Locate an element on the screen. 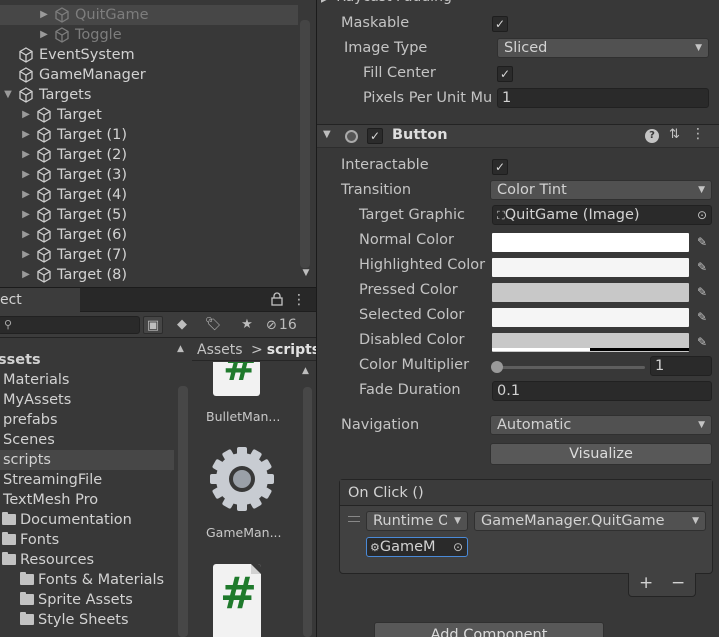  project-tree-item: Fonts & Materials is located at coordinates (87, 580).